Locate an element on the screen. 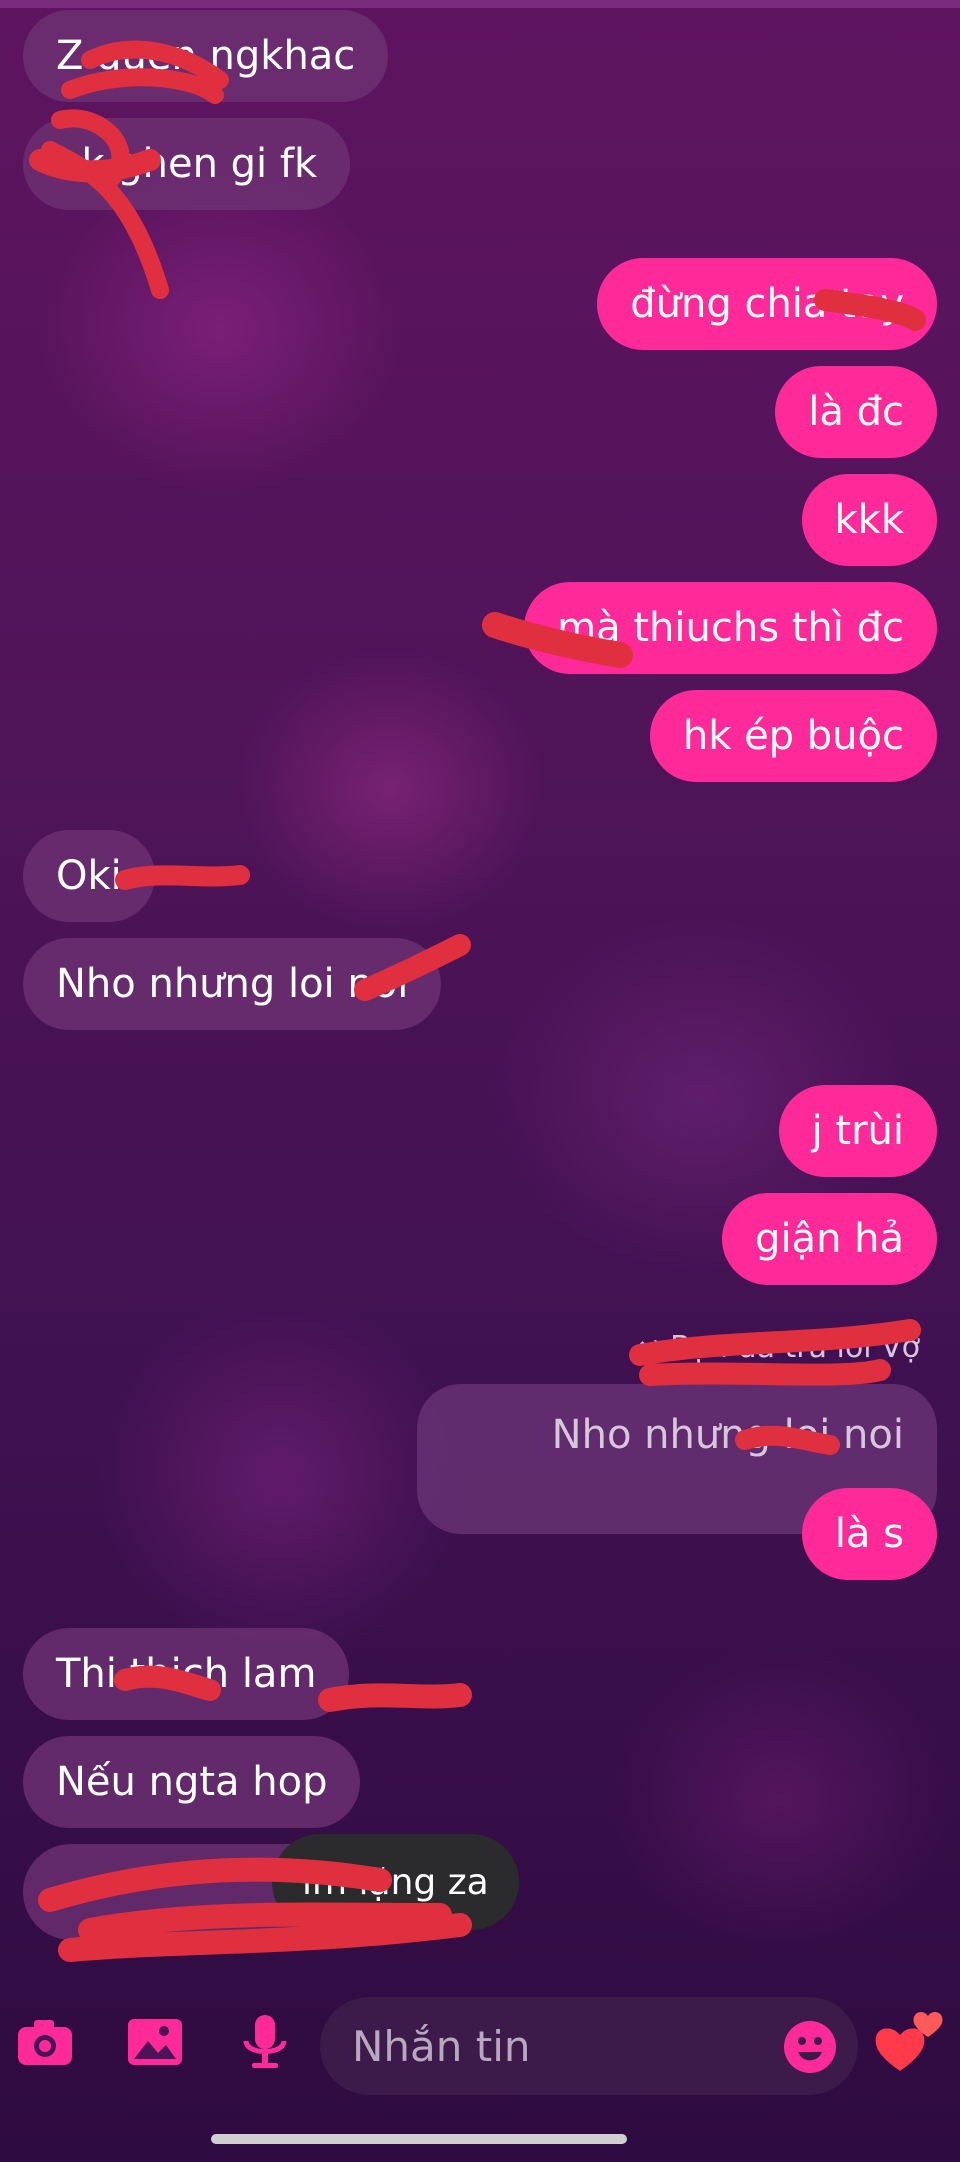 Image resolution: width=960 pixels, height=2162 pixels. camera-icon is located at coordinates (45, 2042).